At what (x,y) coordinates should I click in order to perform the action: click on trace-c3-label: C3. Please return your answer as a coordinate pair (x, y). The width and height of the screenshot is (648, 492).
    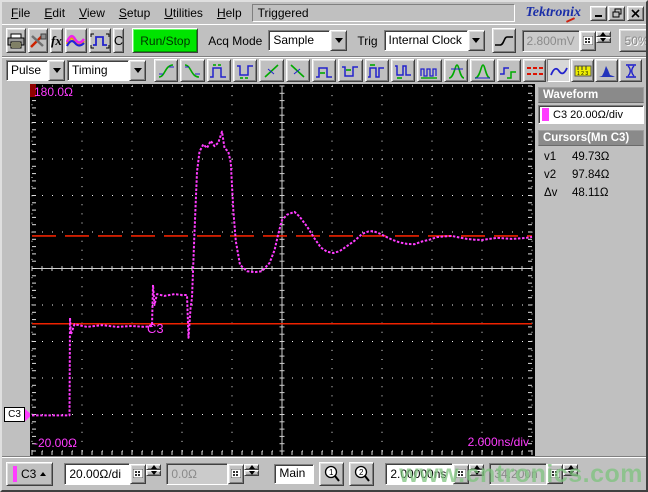
    Looking at the image, I should click on (155, 328).